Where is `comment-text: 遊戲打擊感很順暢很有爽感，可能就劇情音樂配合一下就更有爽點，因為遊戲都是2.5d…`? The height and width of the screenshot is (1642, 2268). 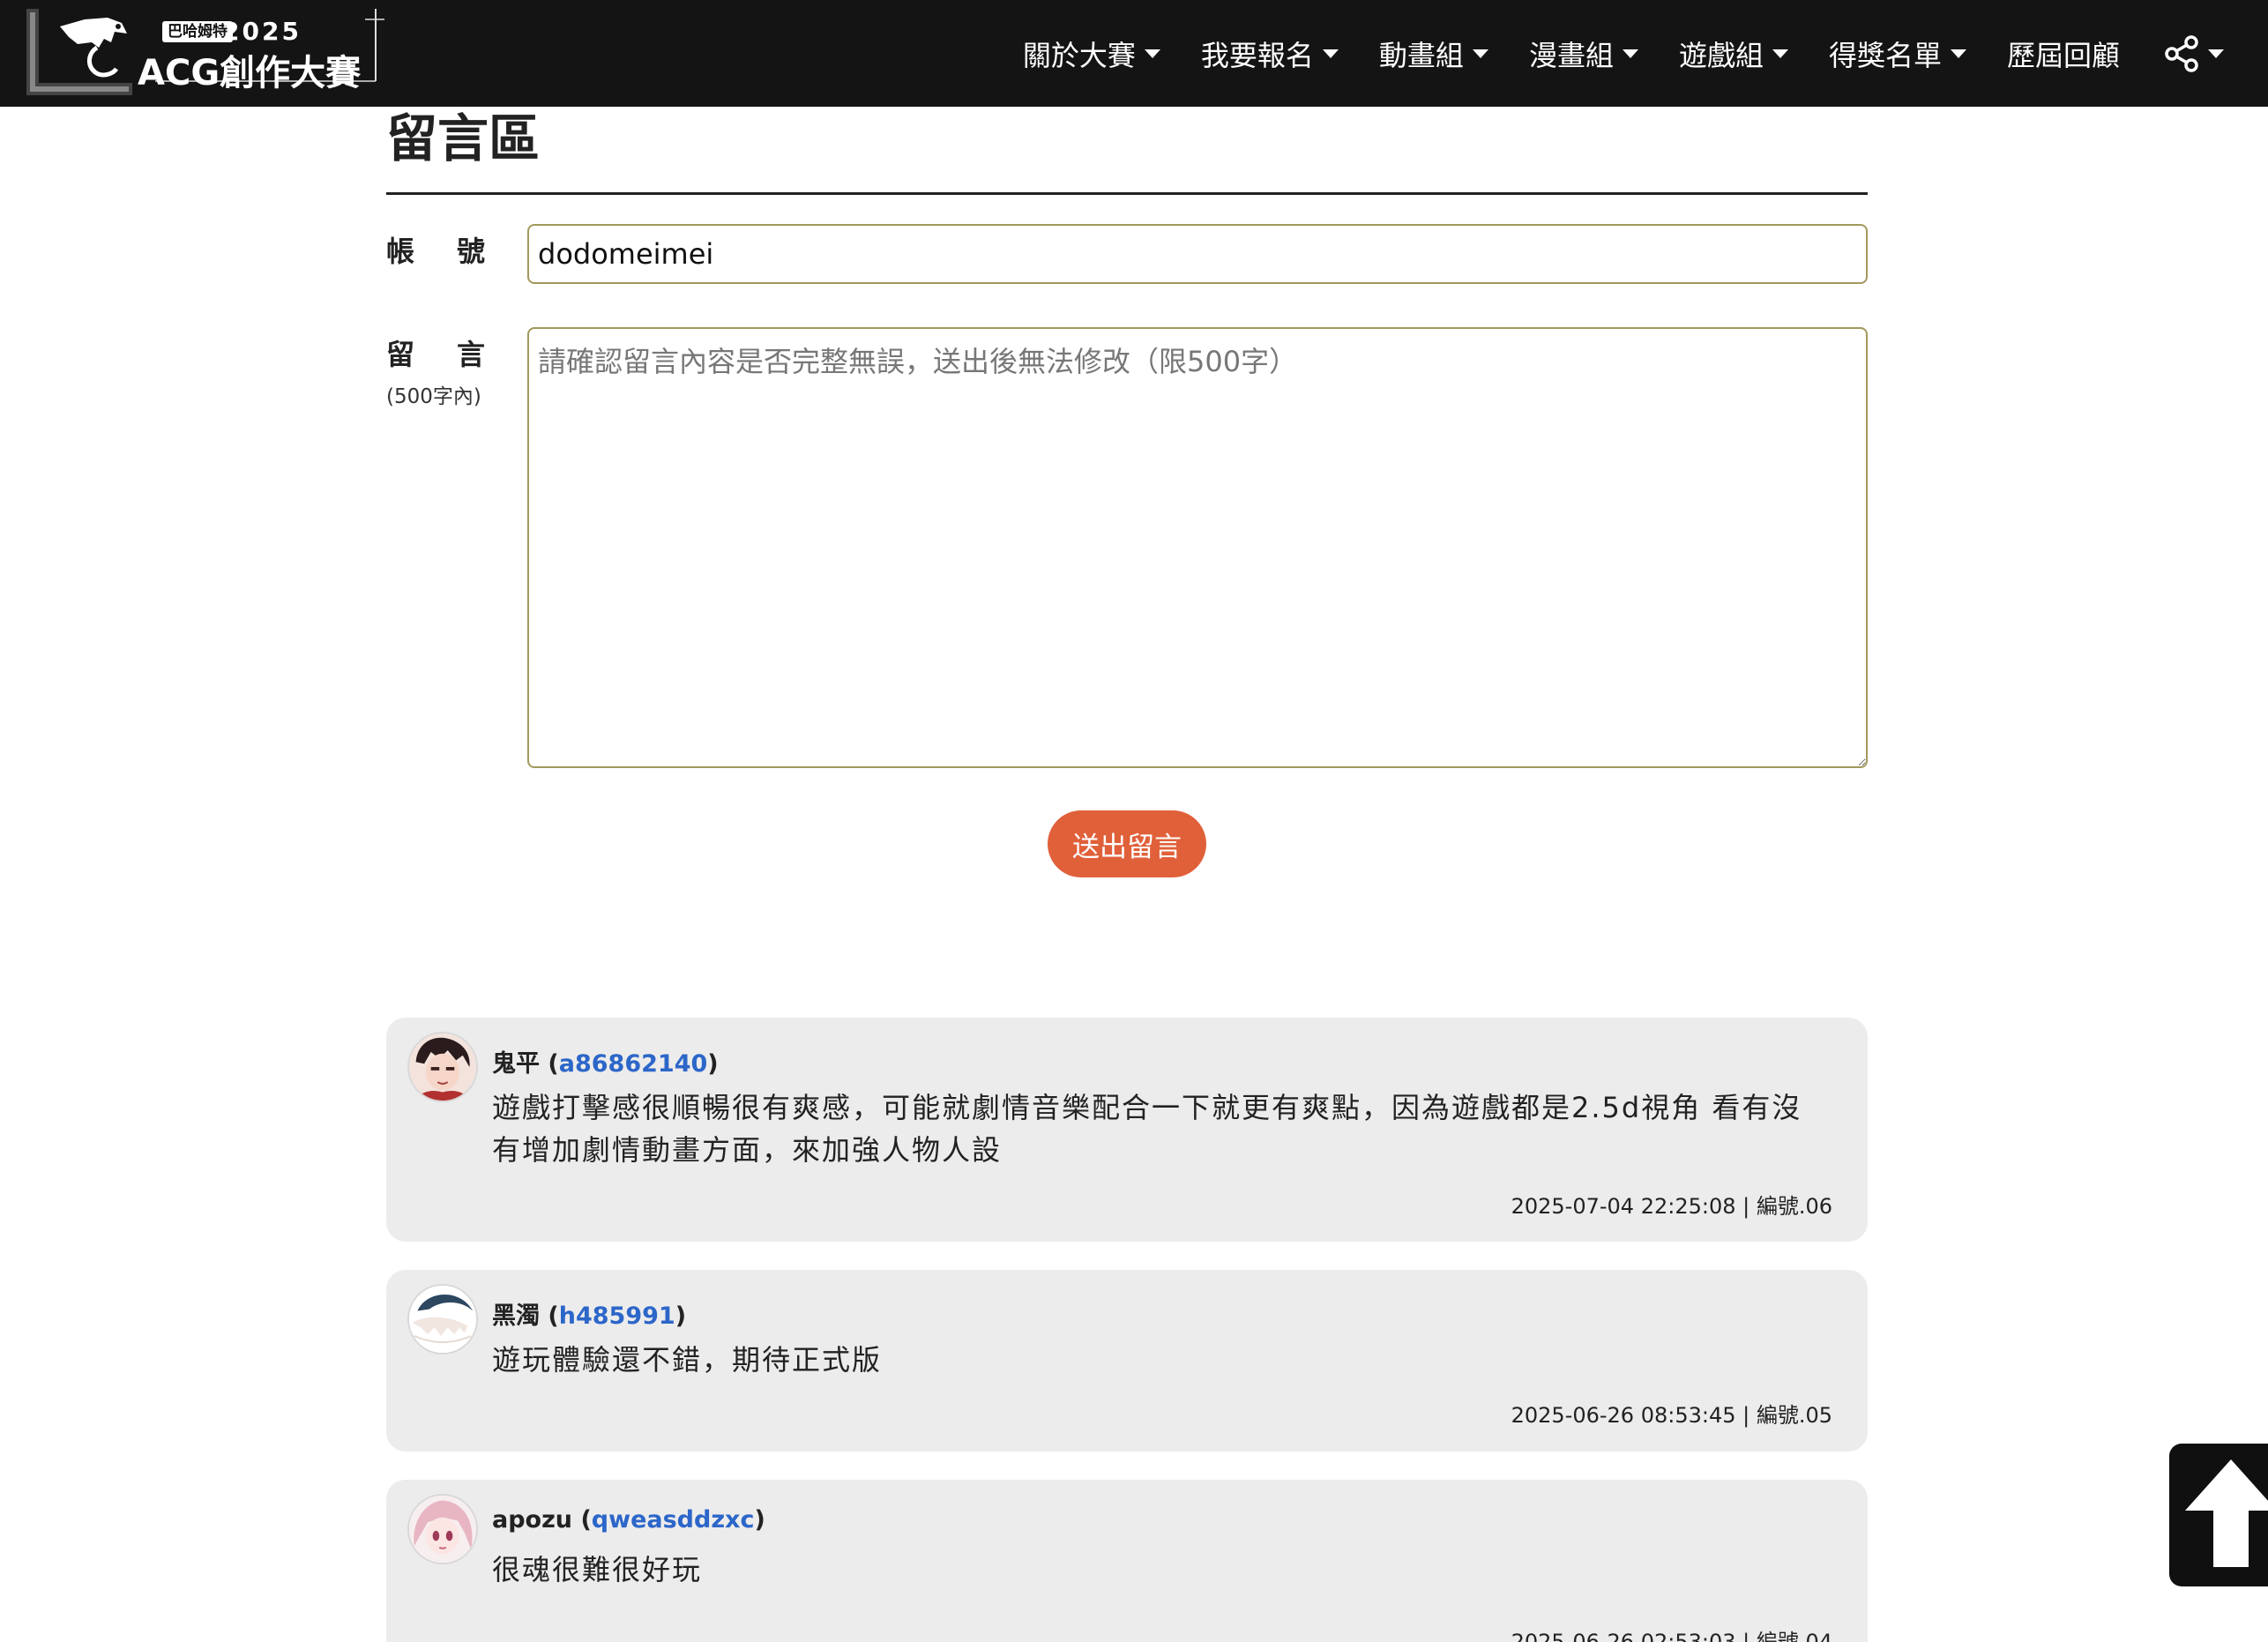
comment-text: 遊戲打擊感很順暢很有爽感，可能就劇情音樂配合一下就更有爽點，因為遊戲都是2.5d… is located at coordinates (1147, 1129).